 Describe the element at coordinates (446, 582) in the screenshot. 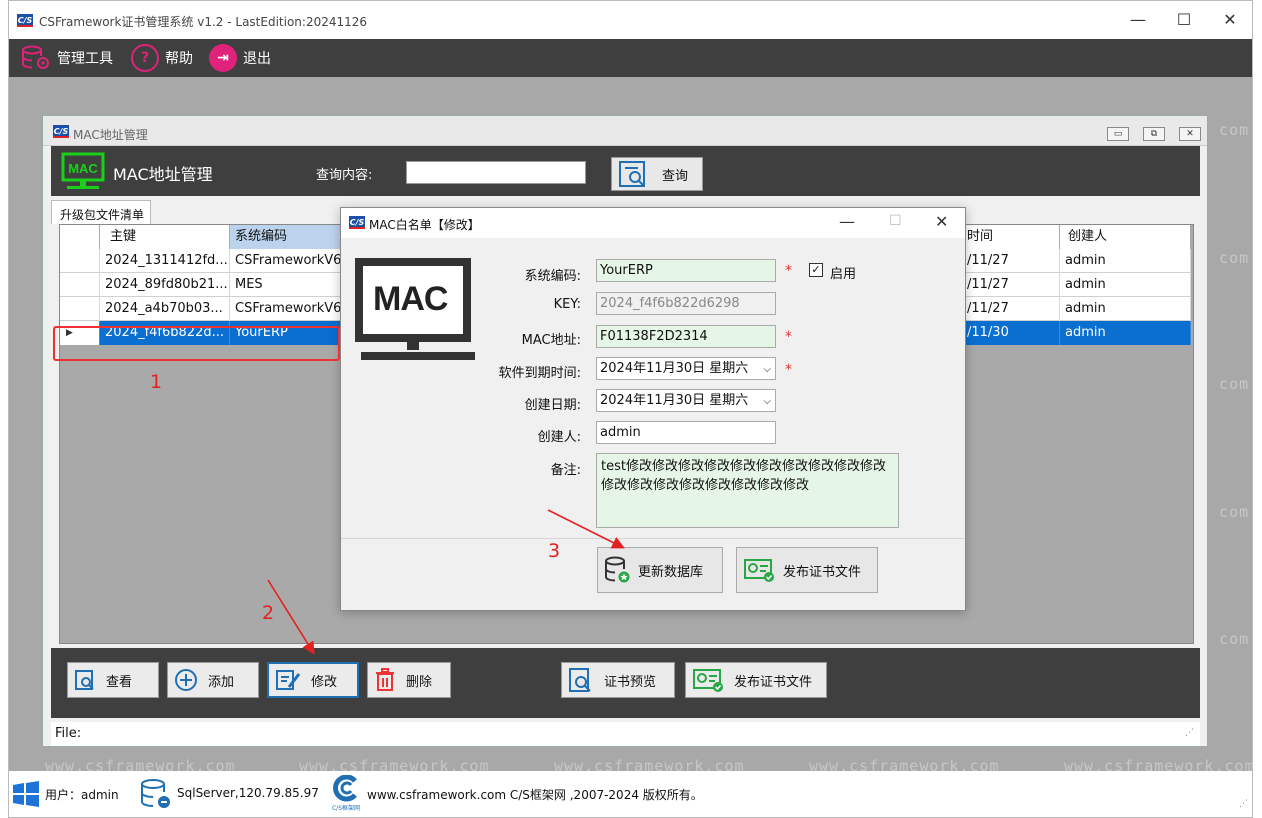

I see `annotation-arrows` at that location.